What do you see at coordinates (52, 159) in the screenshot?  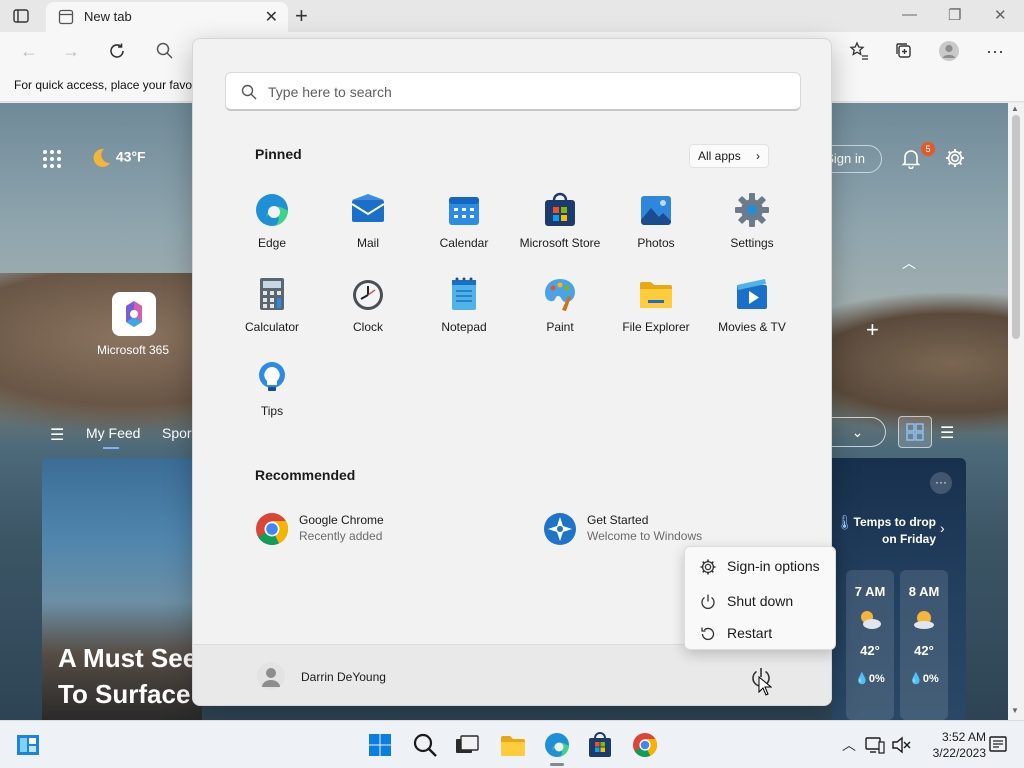 I see `app-launcher-icon` at bounding box center [52, 159].